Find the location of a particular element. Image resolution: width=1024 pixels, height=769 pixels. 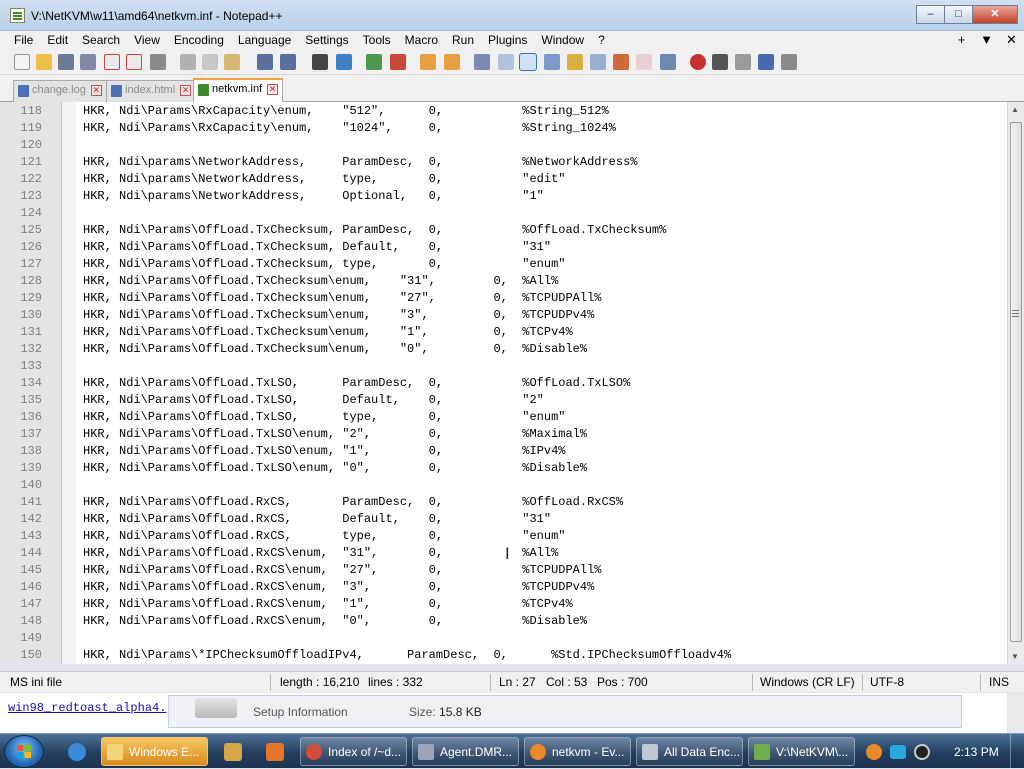

vertical-scrollbar: ▲ ▼ is located at coordinates (1015, 383).